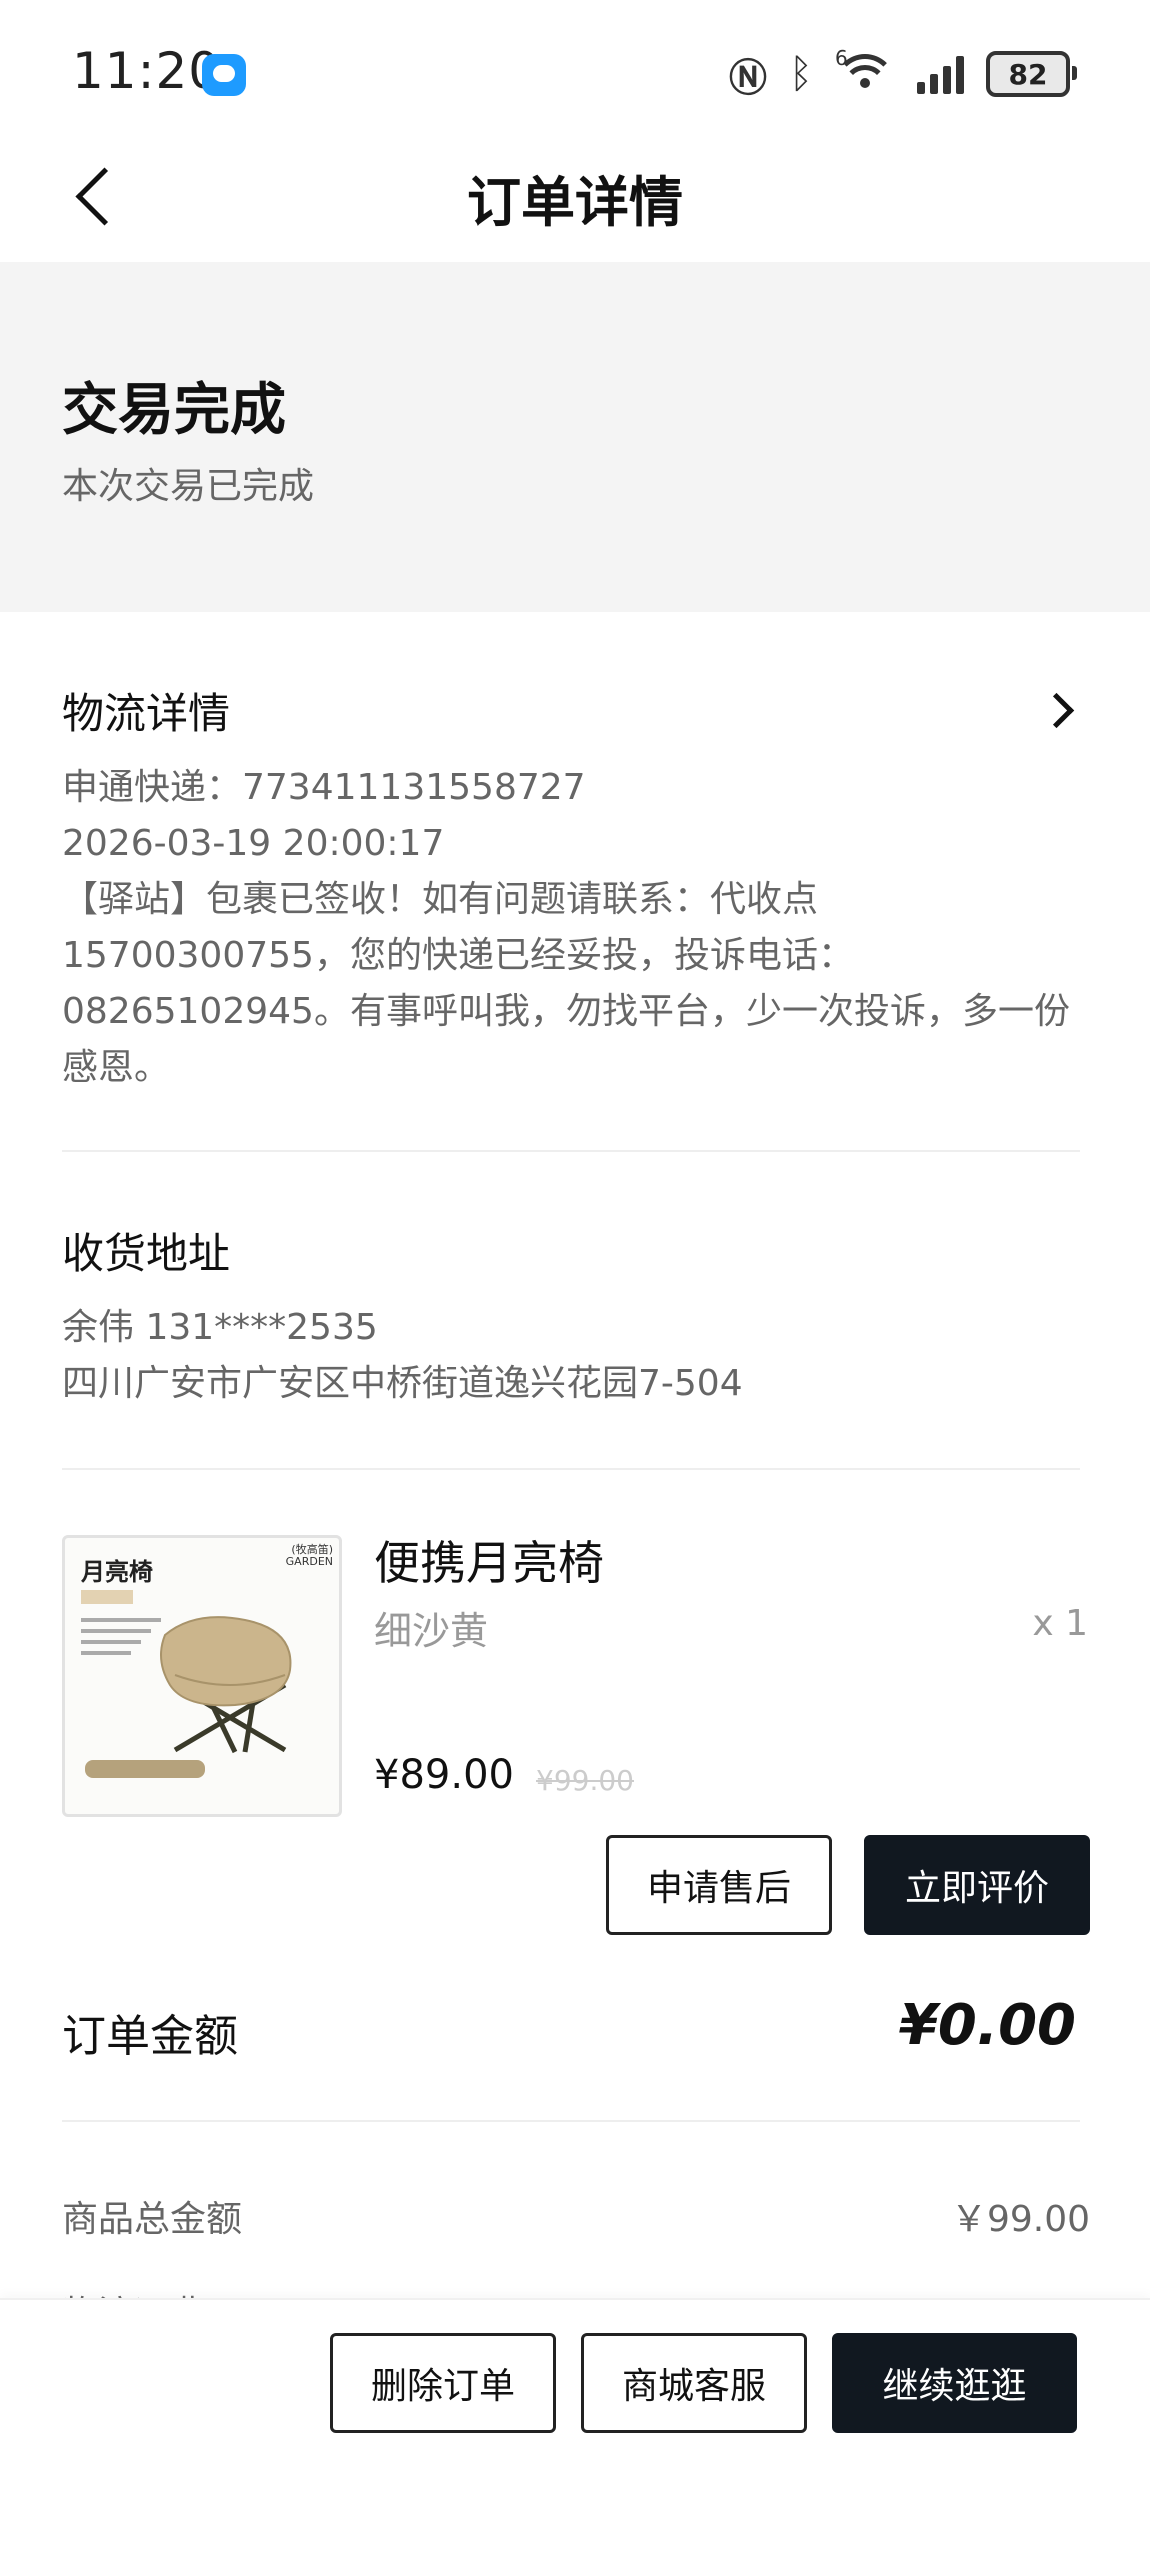 Image resolution: width=1150 pixels, height=2569 pixels. Describe the element at coordinates (694, 2383) in the screenshot. I see `customer-service-button: 商城客服` at that location.